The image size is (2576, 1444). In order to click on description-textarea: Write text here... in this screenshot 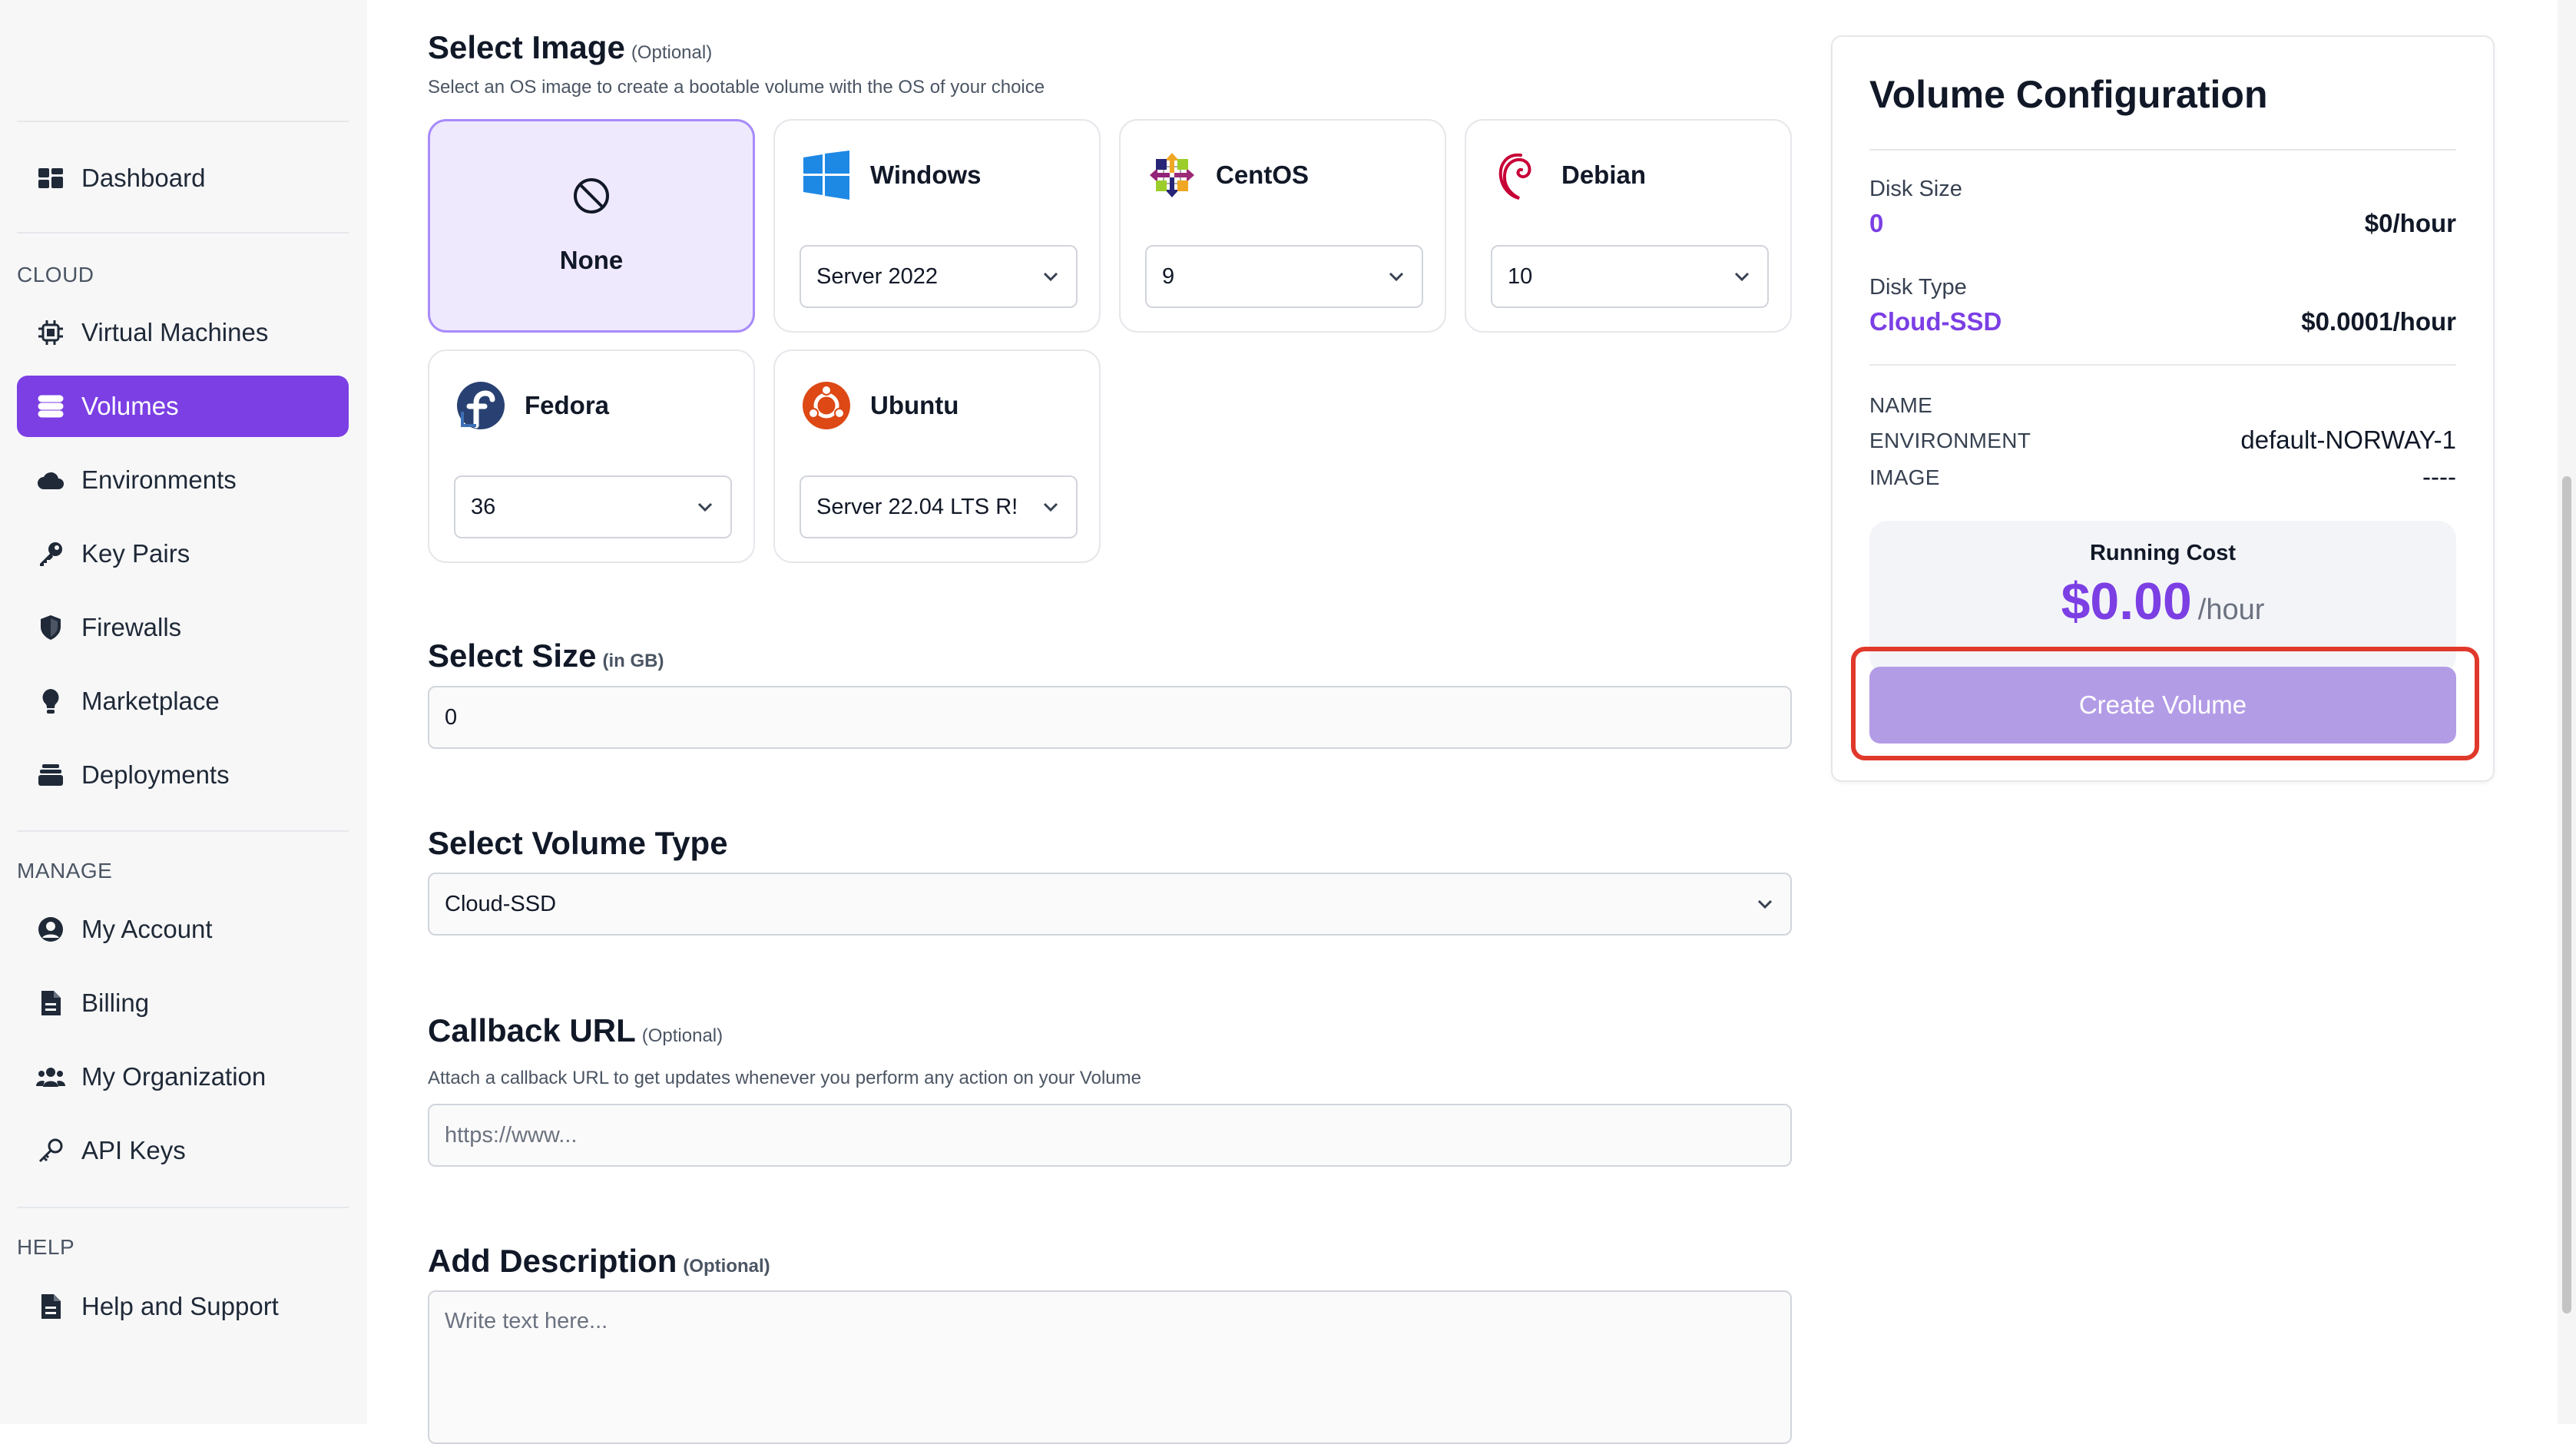, I will do `click(1110, 1367)`.